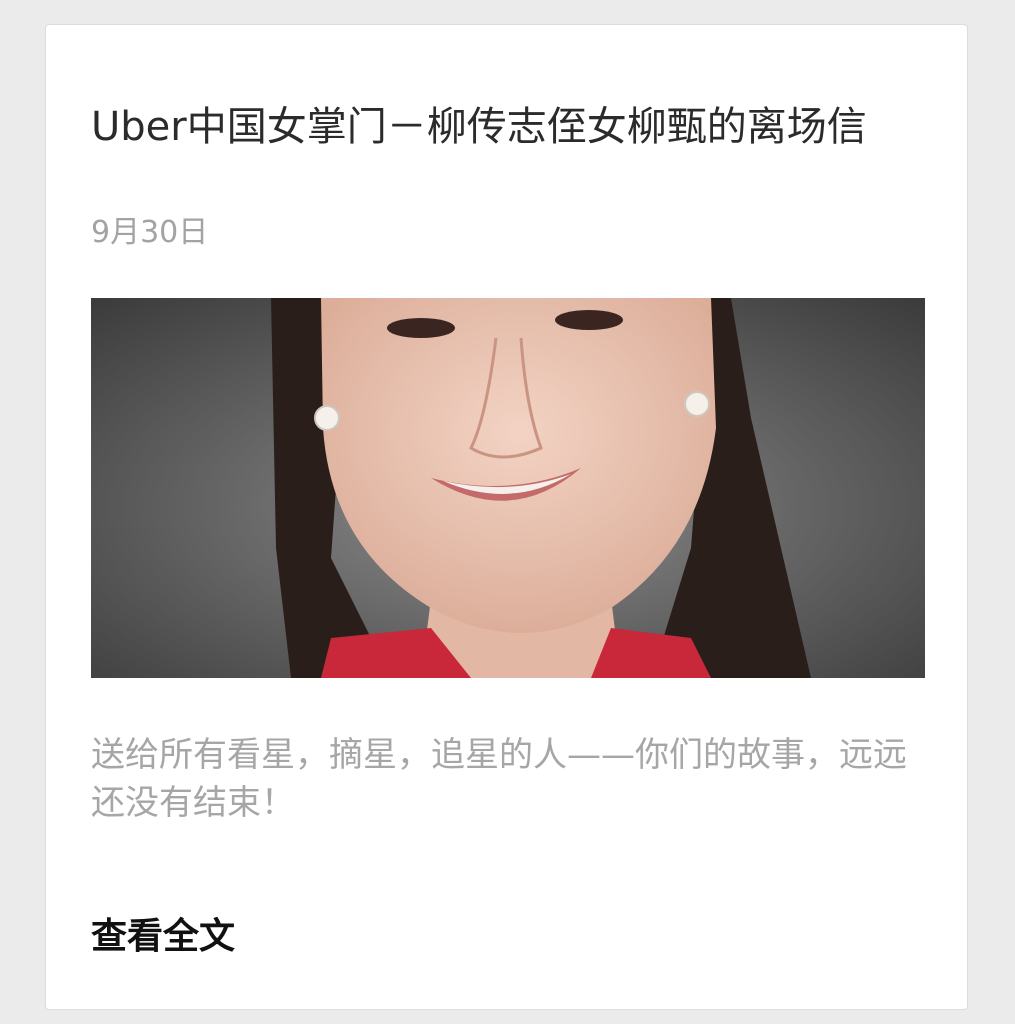 The image size is (1015, 1024). I want to click on article-digest: 送给所有看星，摘星，追星的人——你们的故事，远远还没有结束！, so click(499, 779).